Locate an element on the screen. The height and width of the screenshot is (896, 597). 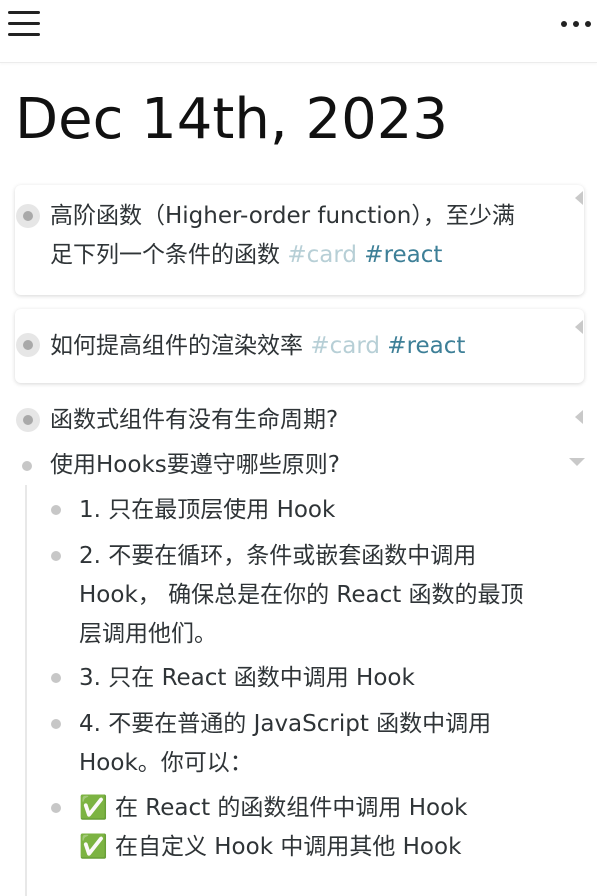
child-text-line: ✅ 在 React 的函数组件中调用 Hook is located at coordinates (273, 808).